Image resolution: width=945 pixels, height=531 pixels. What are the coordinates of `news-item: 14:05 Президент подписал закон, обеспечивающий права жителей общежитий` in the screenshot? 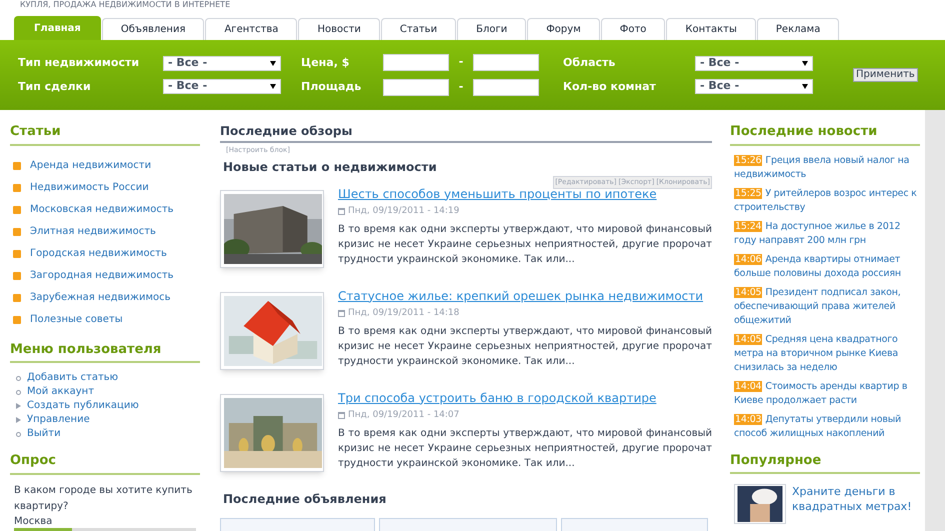 It's located at (827, 307).